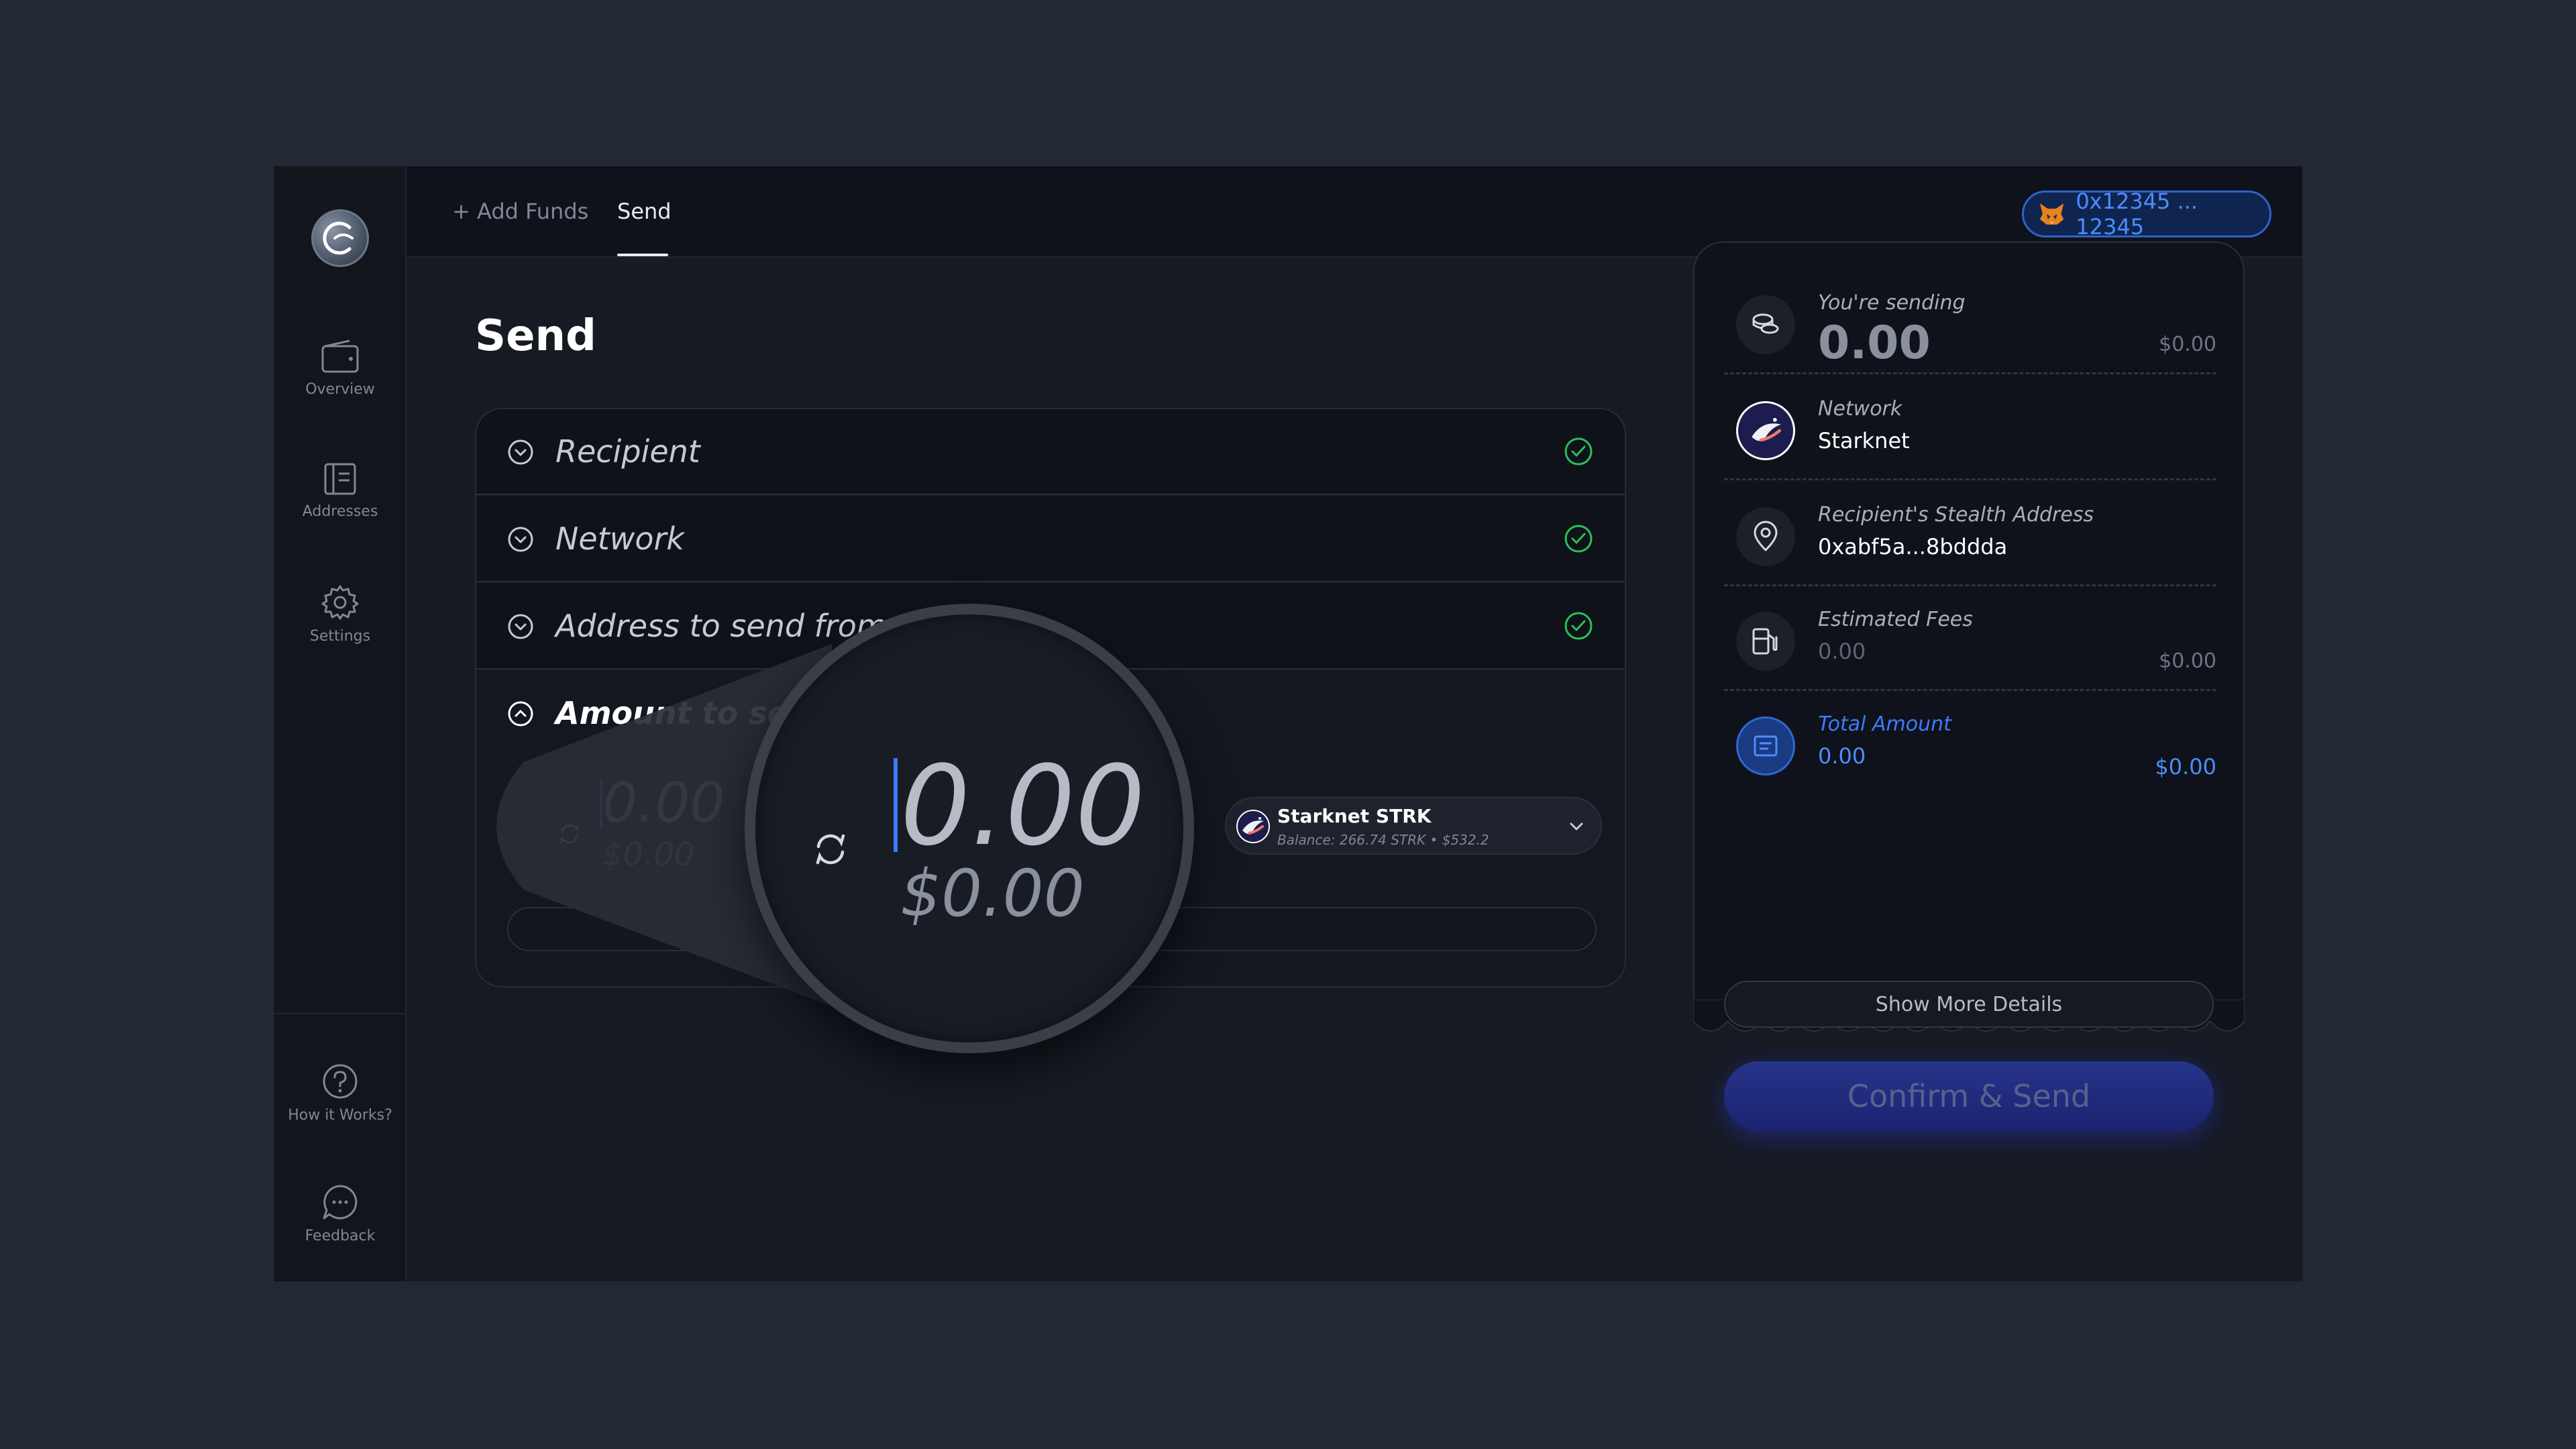 This screenshot has height=1449, width=2576. I want to click on section-recipient: Recipient, so click(1050, 452).